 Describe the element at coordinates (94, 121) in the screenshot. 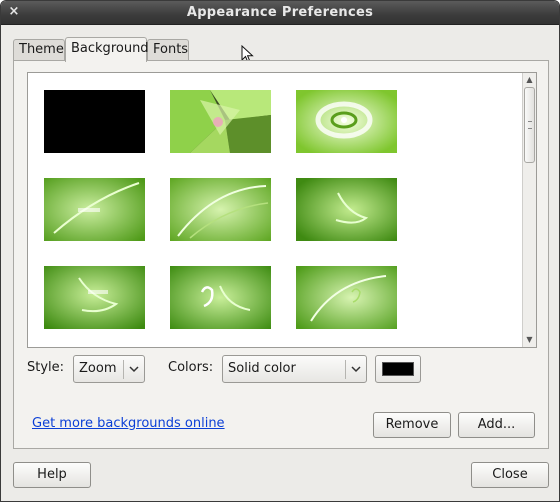

I see `wallpaper-thumbnail-black` at that location.